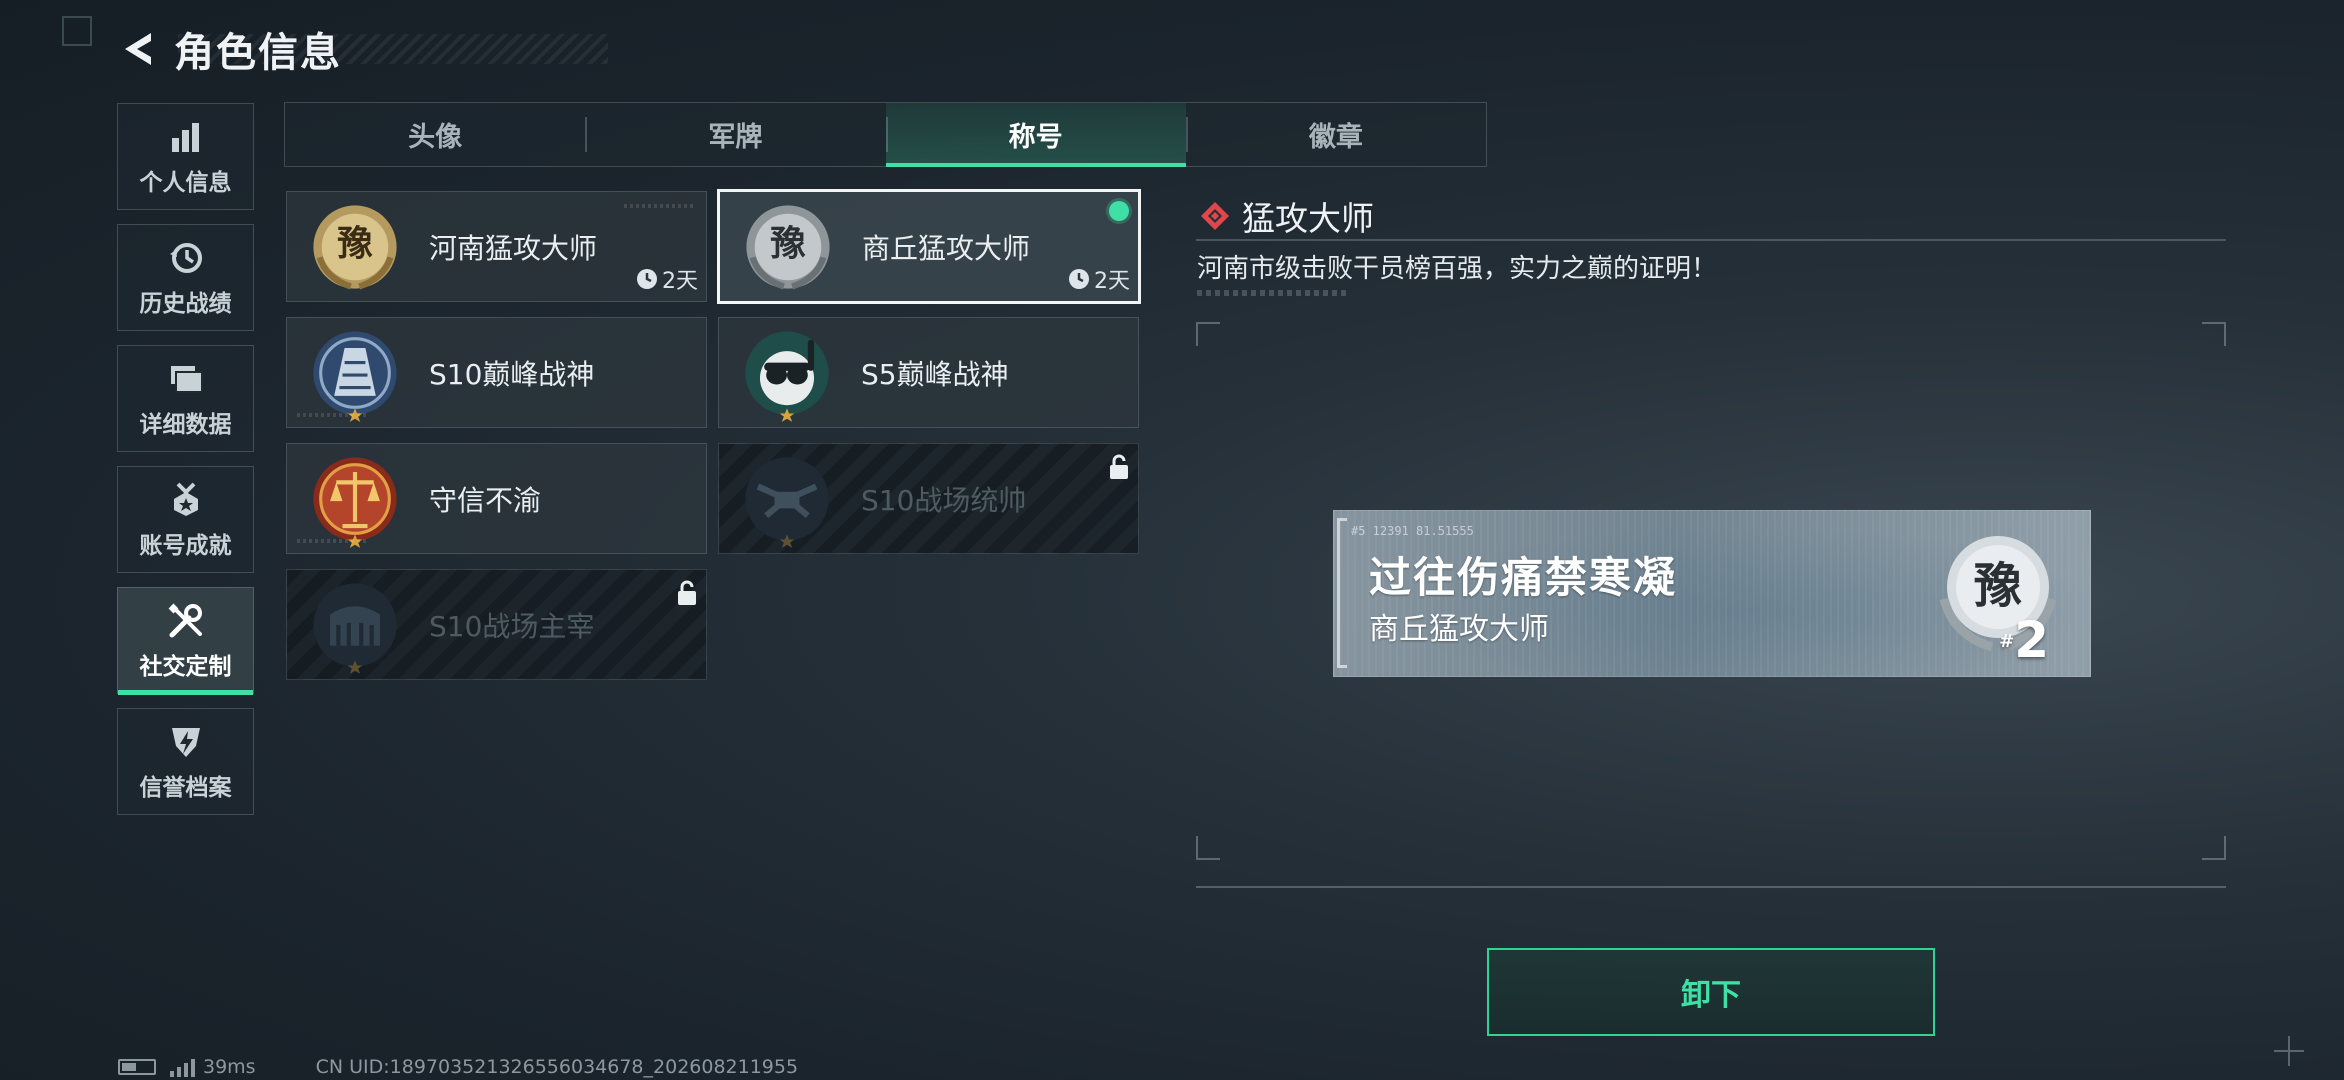 This screenshot has width=2344, height=1080. Describe the element at coordinates (1523, 577) in the screenshot. I see `preview-main-text: 过往伤痛禁寒凝` at that location.